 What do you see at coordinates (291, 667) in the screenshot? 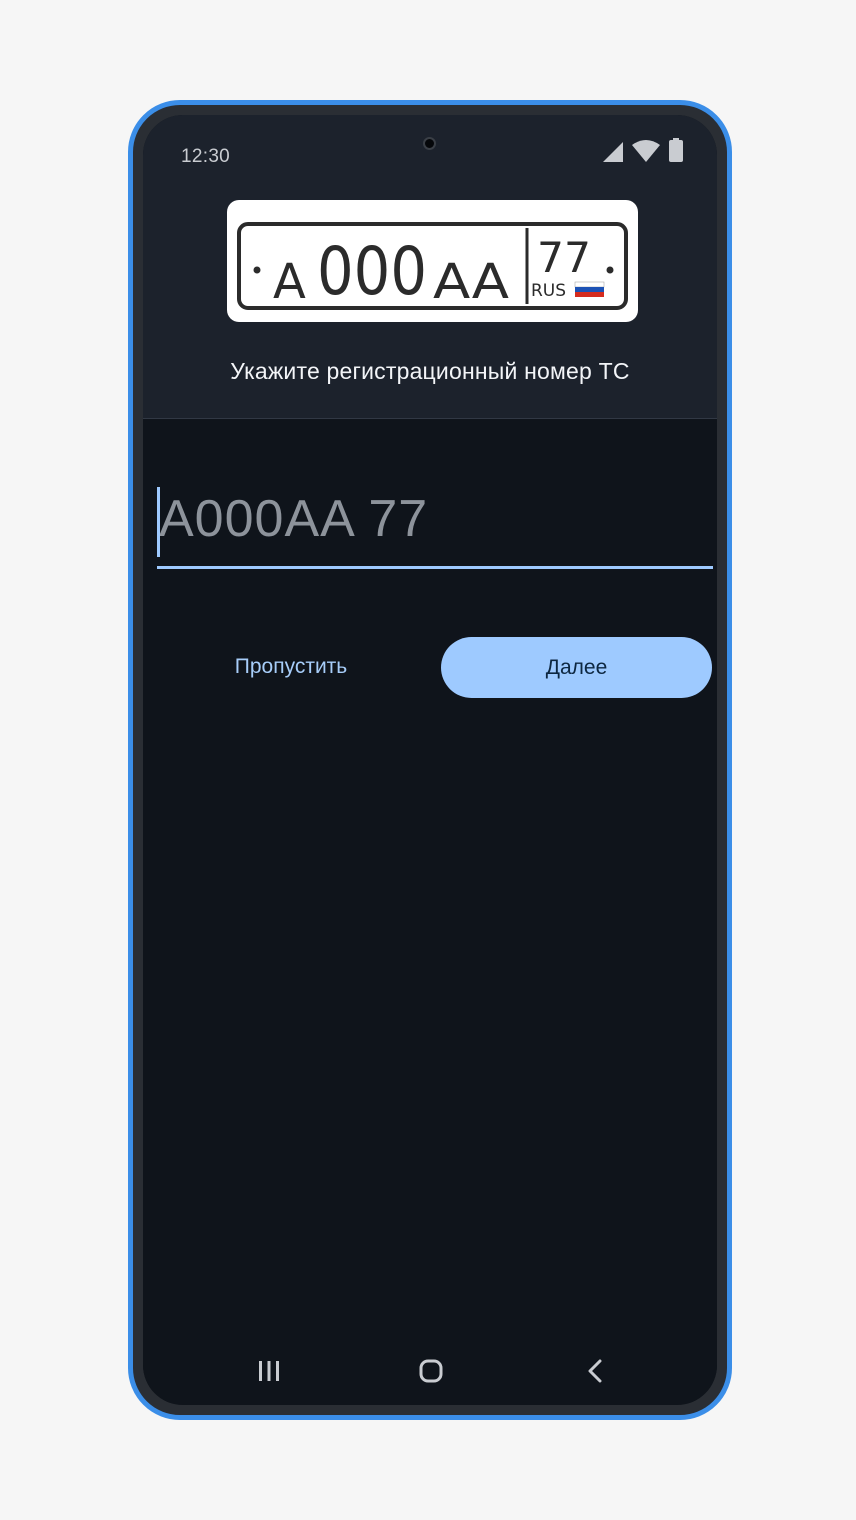
I see `skip-button: Пропустить` at bounding box center [291, 667].